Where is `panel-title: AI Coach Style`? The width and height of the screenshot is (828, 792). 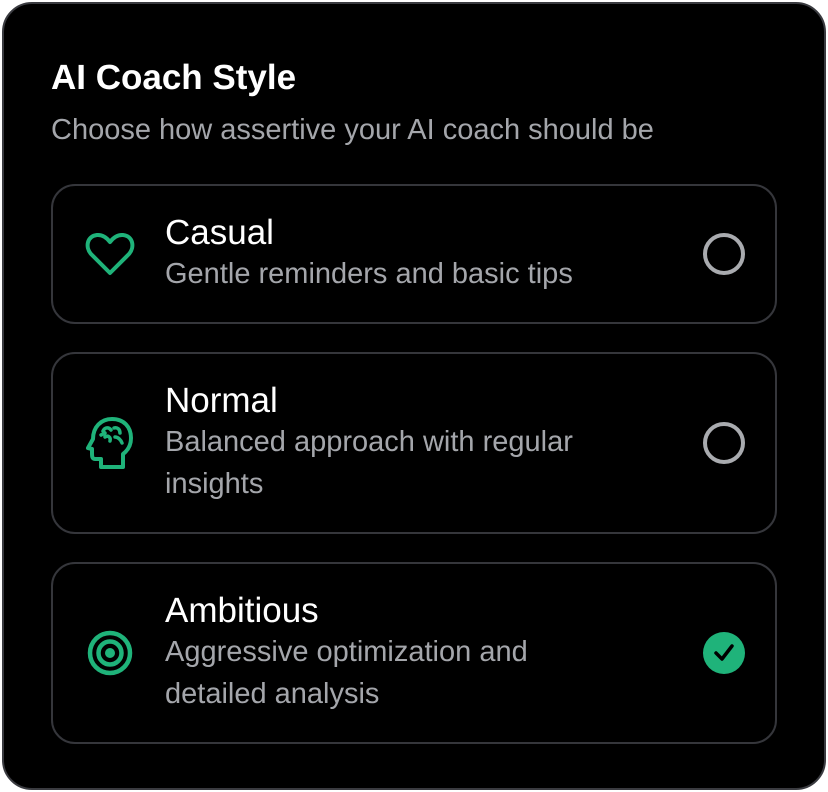 panel-title: AI Coach Style is located at coordinates (174, 78).